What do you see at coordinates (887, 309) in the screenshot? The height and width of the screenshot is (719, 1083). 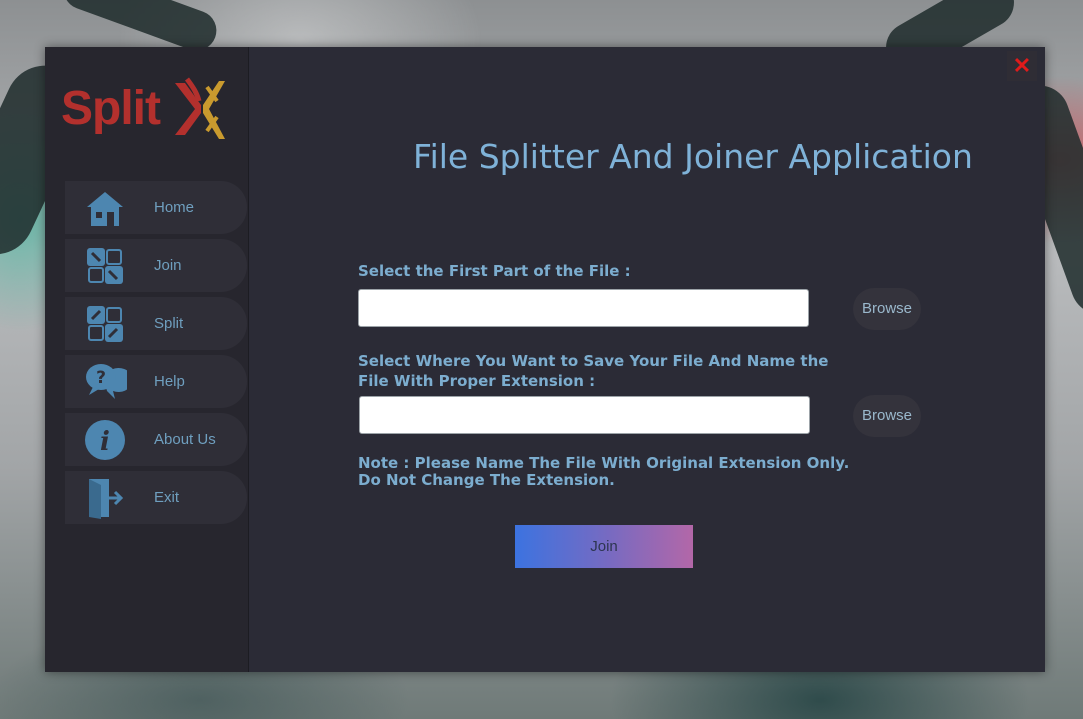 I see `browse-first-part-button: Browse` at bounding box center [887, 309].